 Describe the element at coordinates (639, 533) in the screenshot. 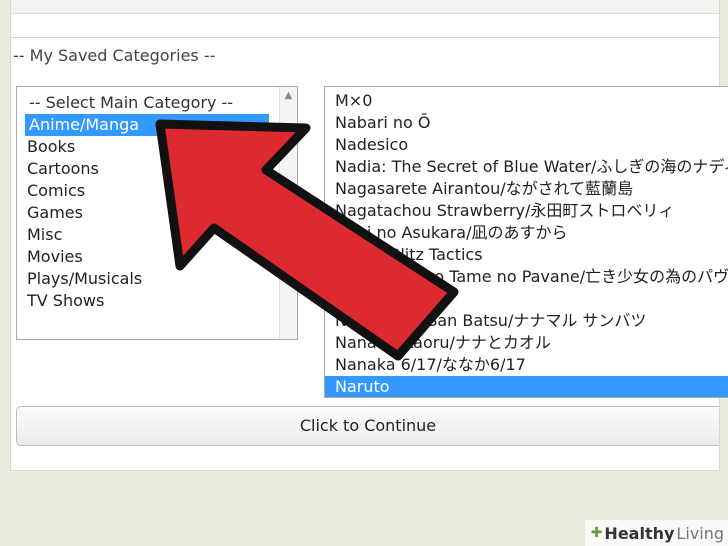

I see `watermark-healthy: Healthy` at that location.